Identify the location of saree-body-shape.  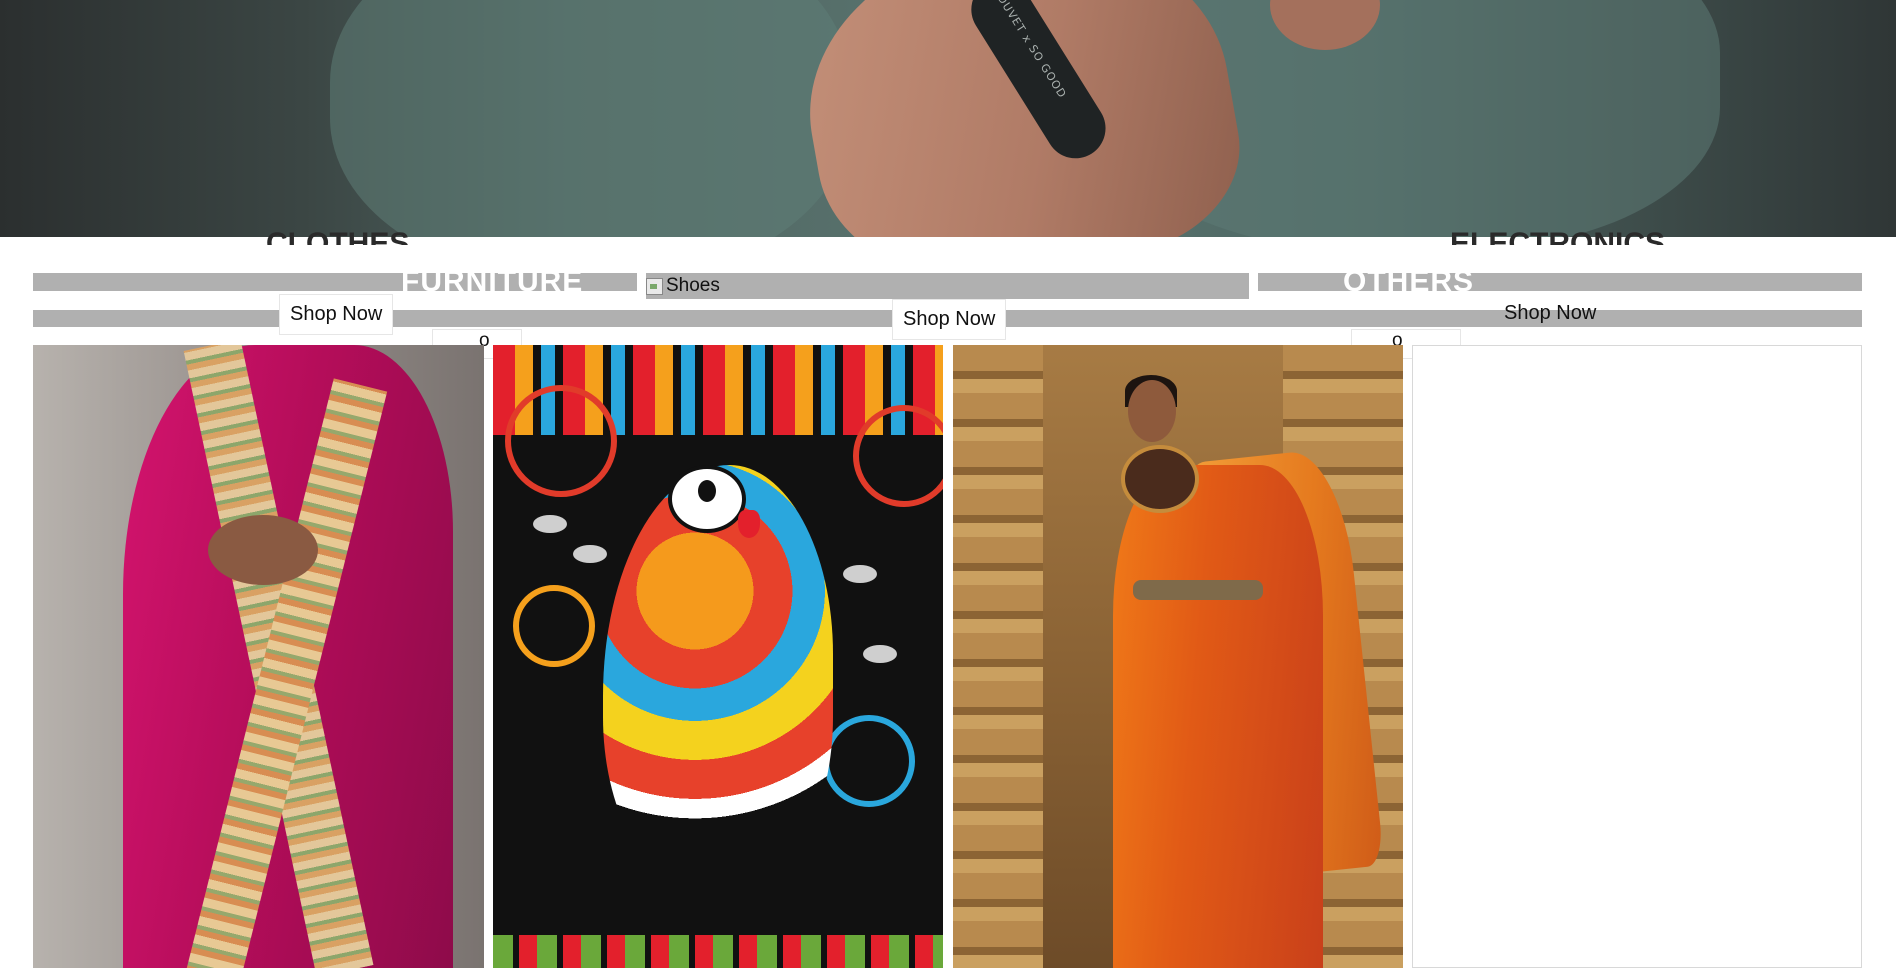
(1218, 716).